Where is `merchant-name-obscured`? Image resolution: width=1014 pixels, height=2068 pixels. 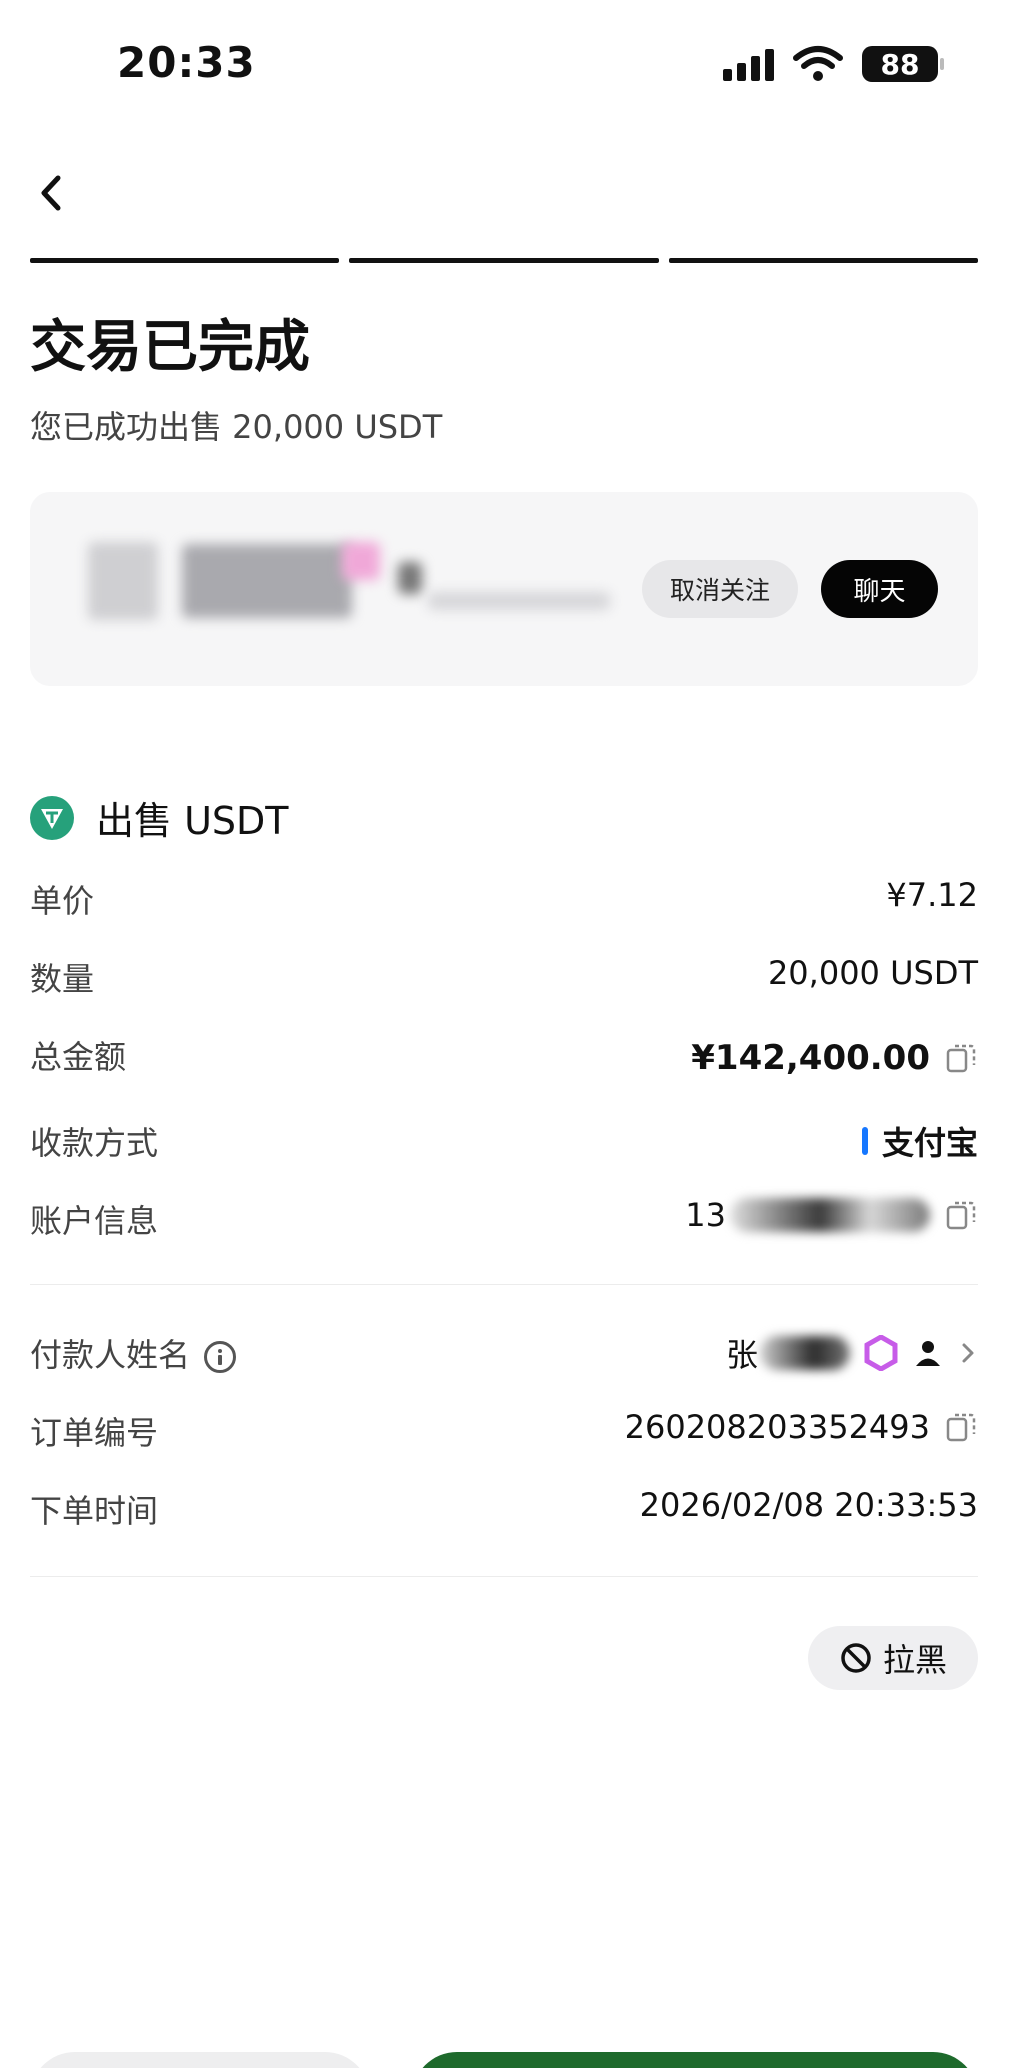 merchant-name-obscured is located at coordinates (267, 581).